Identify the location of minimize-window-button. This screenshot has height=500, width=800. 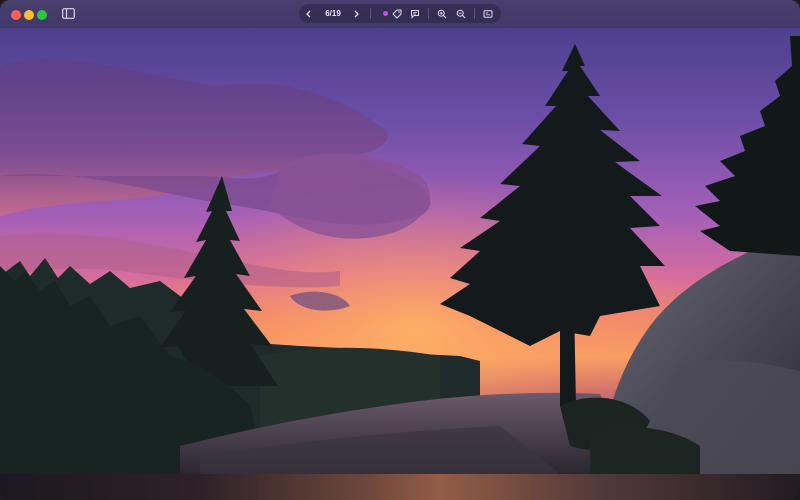
(29, 15).